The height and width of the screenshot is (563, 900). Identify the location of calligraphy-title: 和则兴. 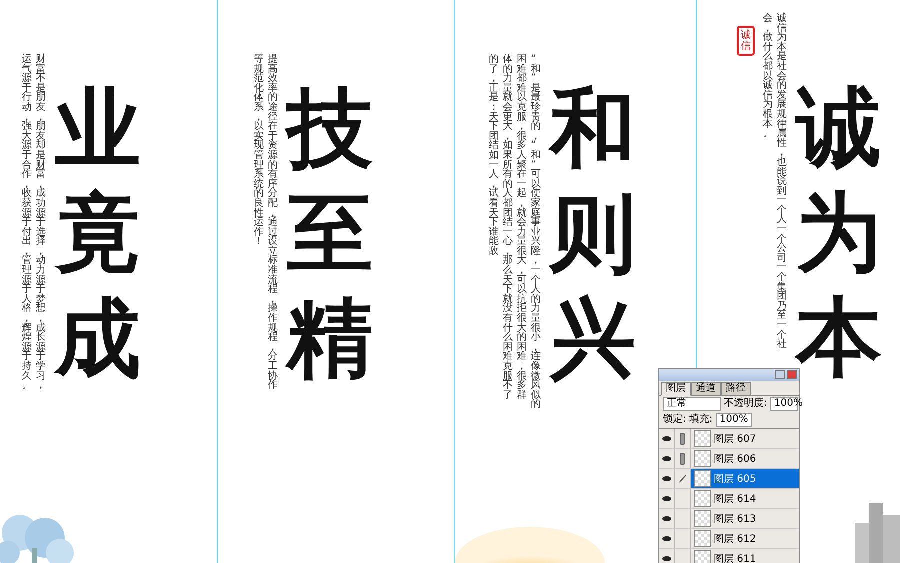
(593, 234).